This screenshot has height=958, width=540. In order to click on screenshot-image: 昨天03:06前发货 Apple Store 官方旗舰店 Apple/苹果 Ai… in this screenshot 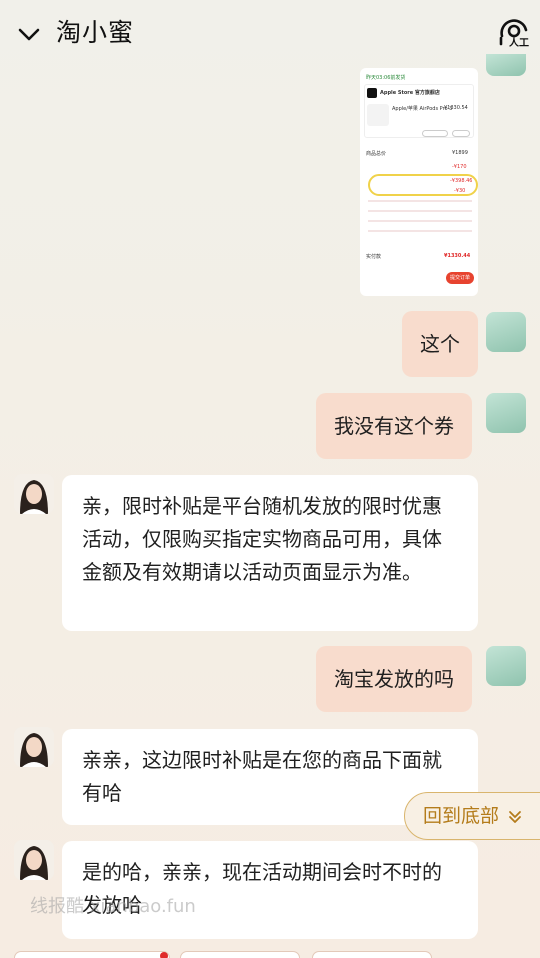, I will do `click(419, 182)`.